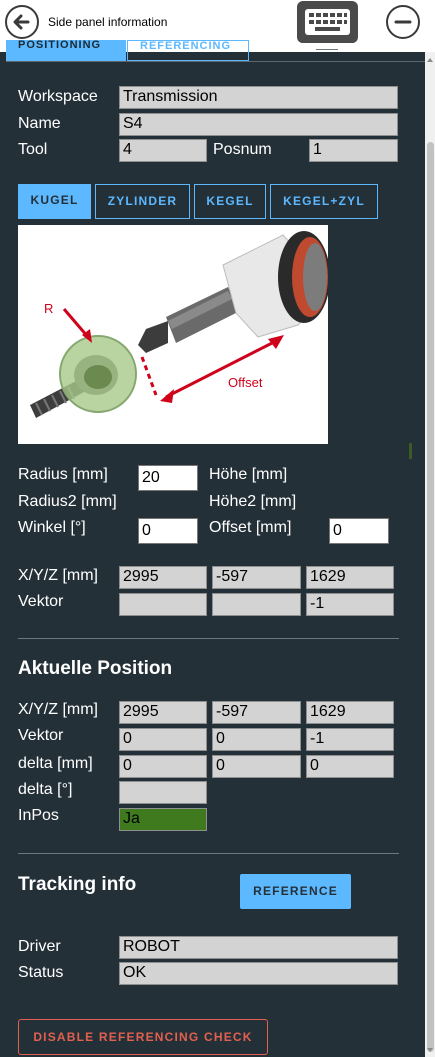 This screenshot has height=1057, width=435. Describe the element at coordinates (63, 474) in the screenshot. I see `radius-label: Radius [mm]` at that location.